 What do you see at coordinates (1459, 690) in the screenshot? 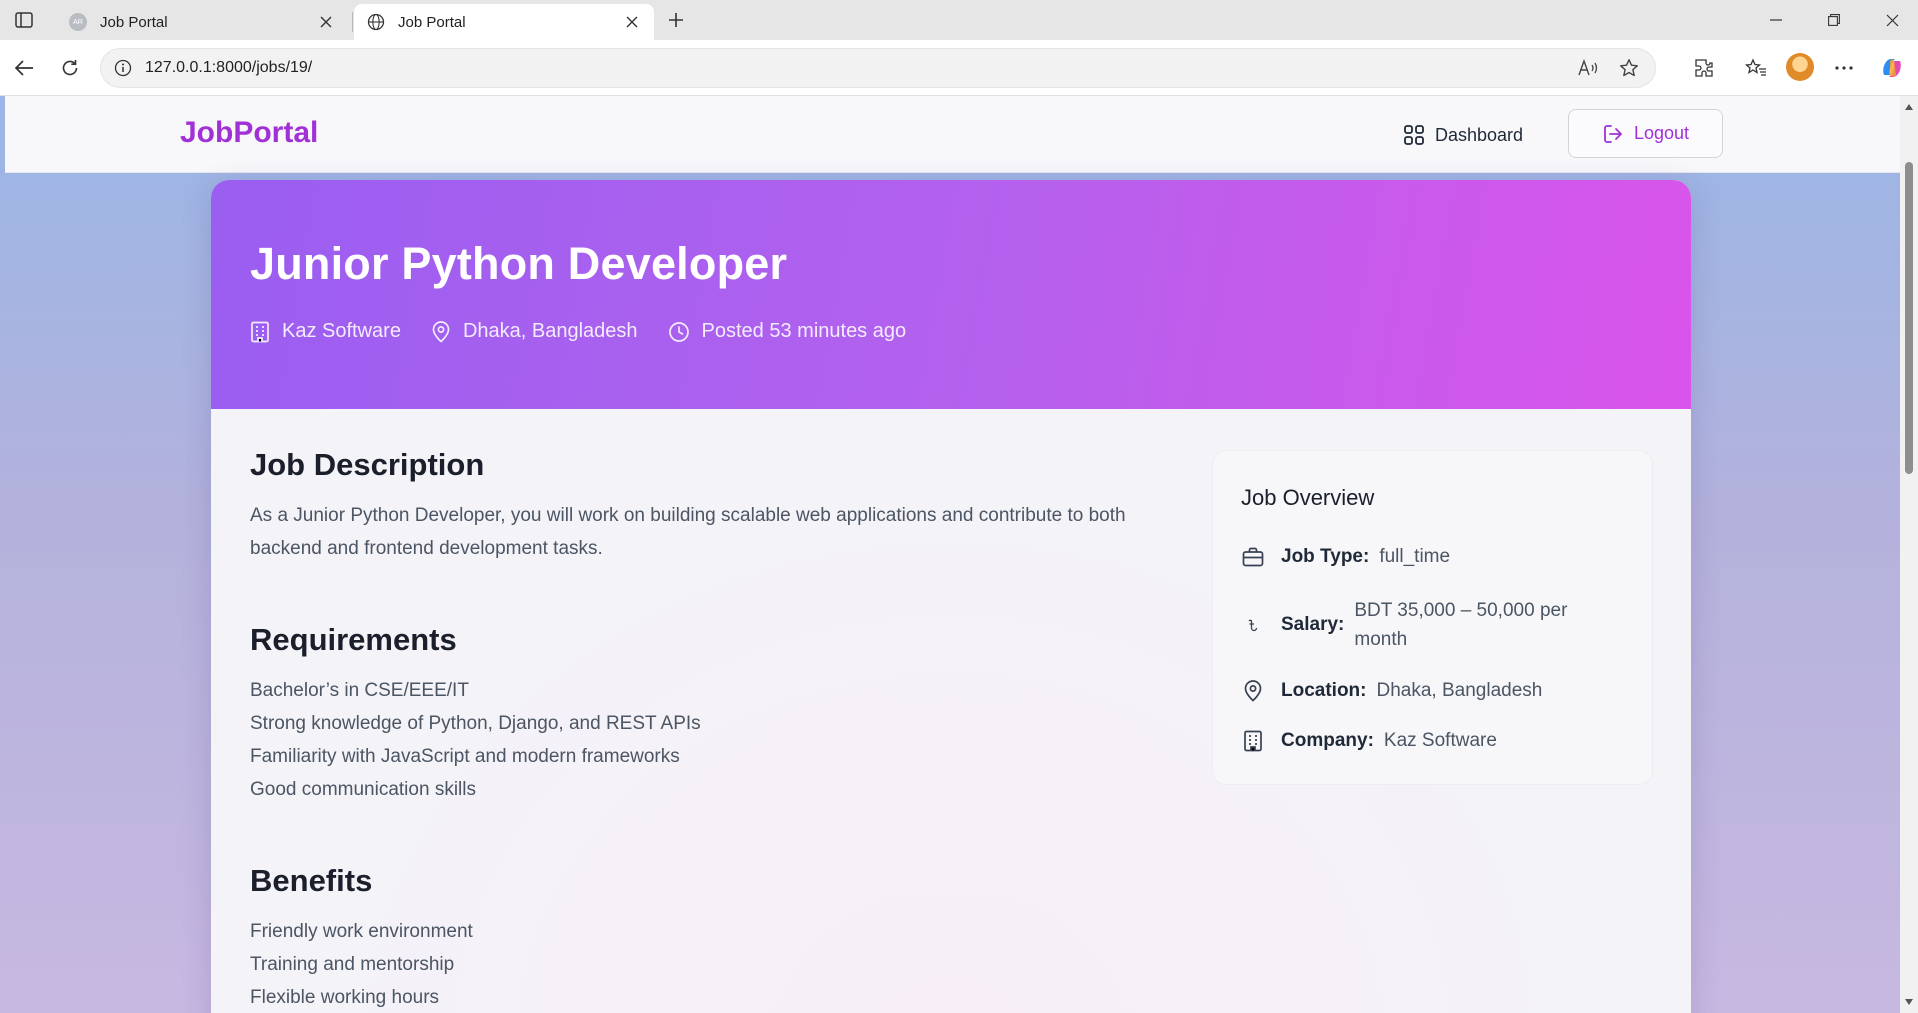
I see `location-value: Dhaka, Bangladesh` at bounding box center [1459, 690].